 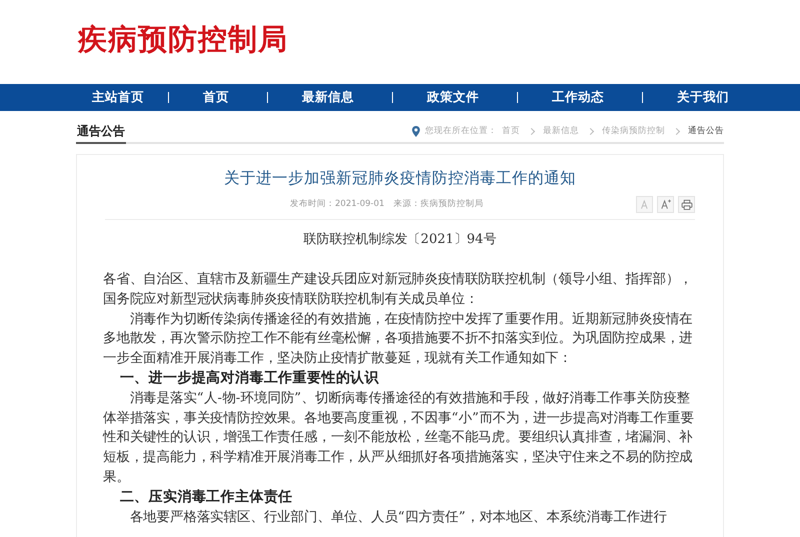 What do you see at coordinates (400, 239) in the screenshot?
I see `document-number: 联防联控机制综发〔2021〕94号` at bounding box center [400, 239].